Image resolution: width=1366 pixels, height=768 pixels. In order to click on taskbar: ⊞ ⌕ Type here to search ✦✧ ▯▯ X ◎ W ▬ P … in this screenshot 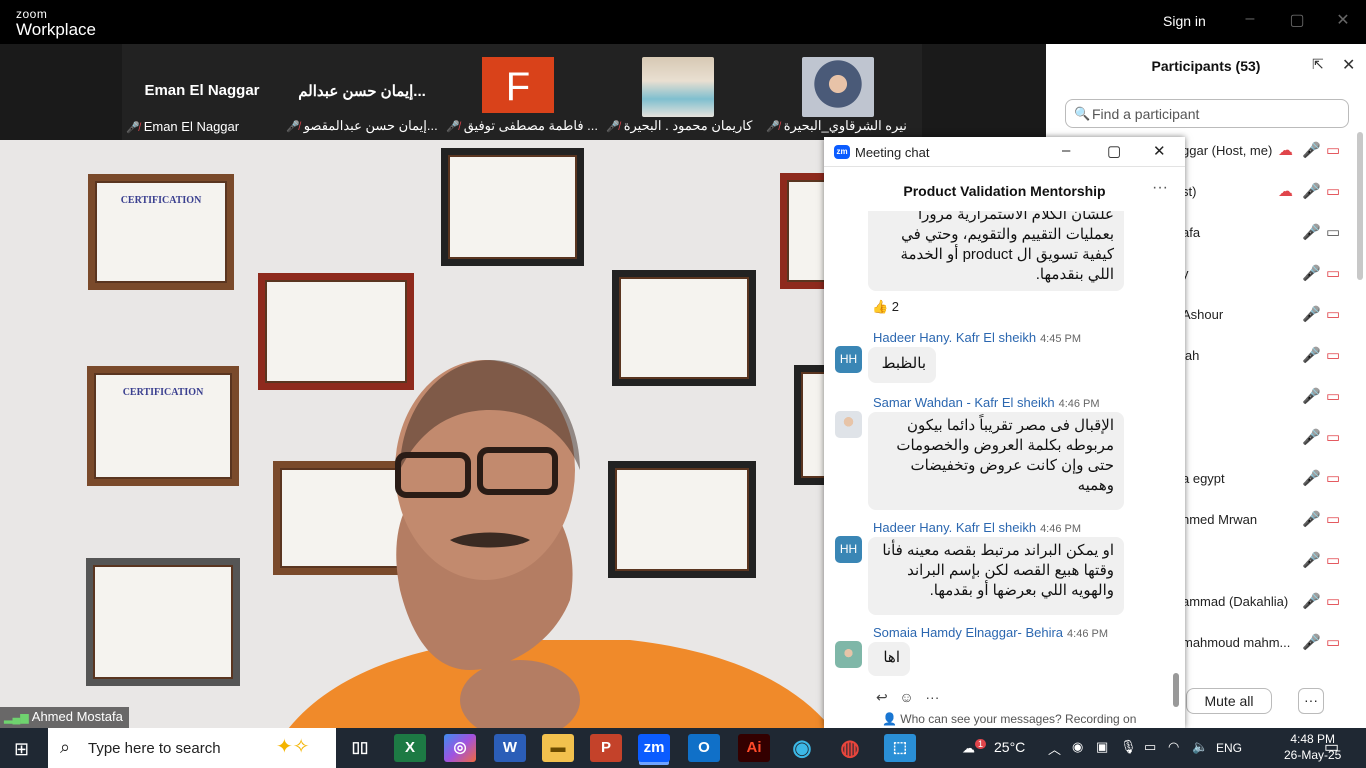, I will do `click(683, 748)`.